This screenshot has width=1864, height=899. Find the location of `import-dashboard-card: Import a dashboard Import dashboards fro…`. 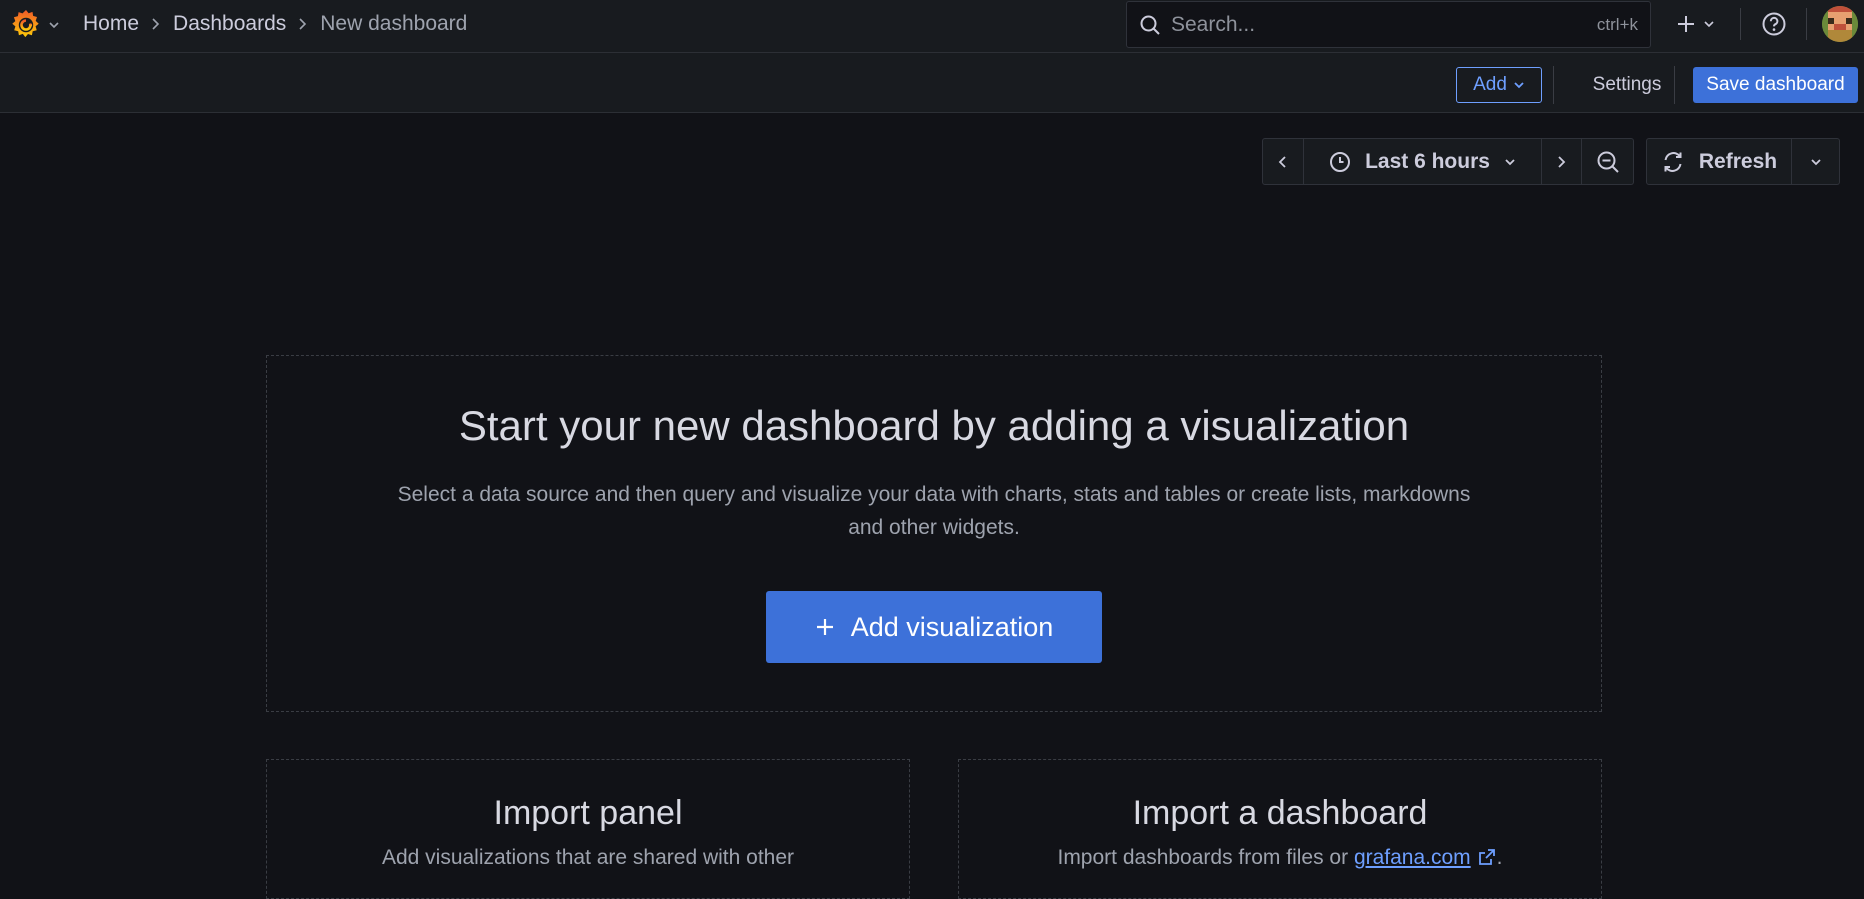

import-dashboard-card: Import a dashboard Import dashboards fro… is located at coordinates (1280, 829).